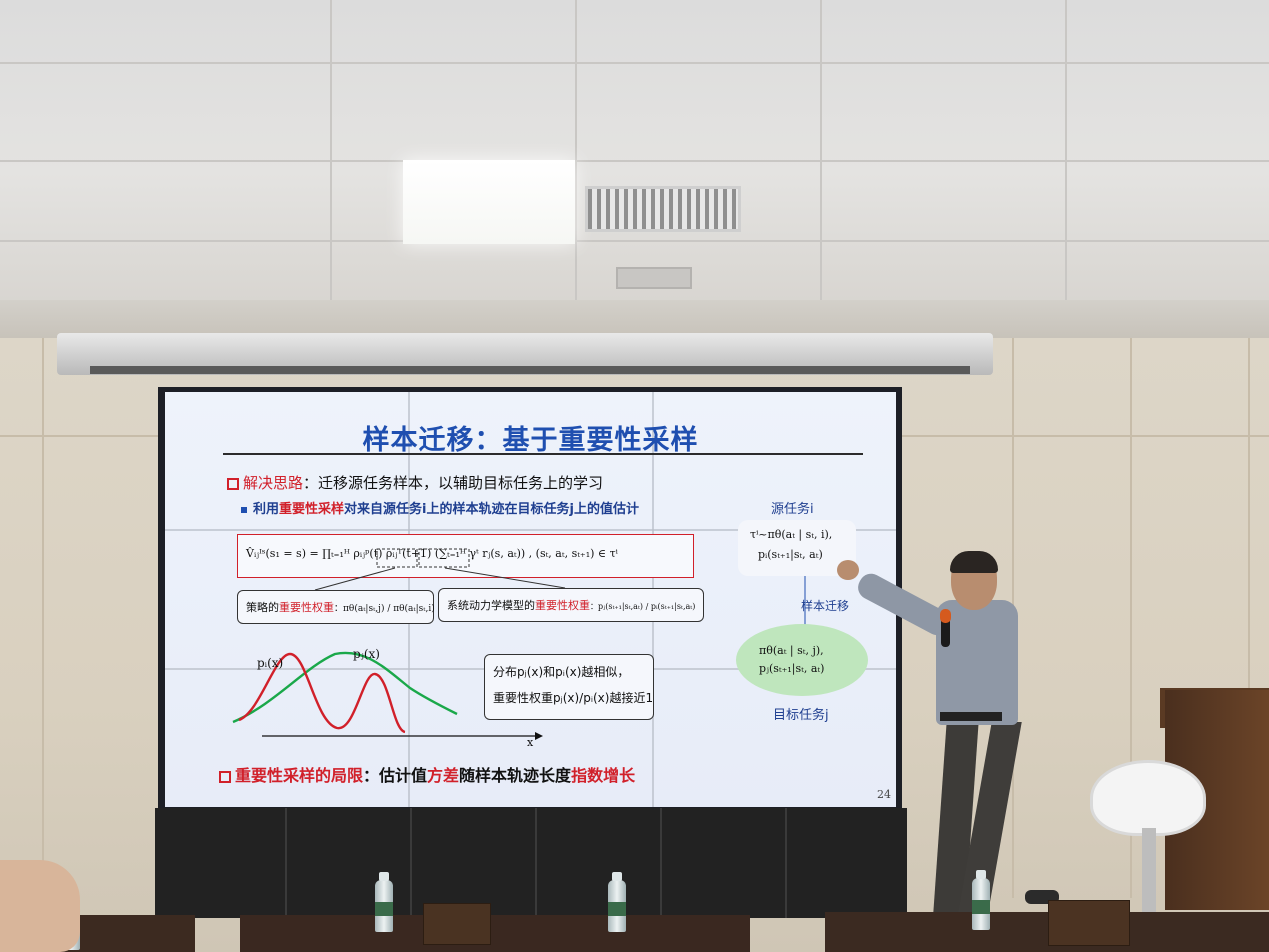  I want to click on target-ellipse, so click(802, 660).